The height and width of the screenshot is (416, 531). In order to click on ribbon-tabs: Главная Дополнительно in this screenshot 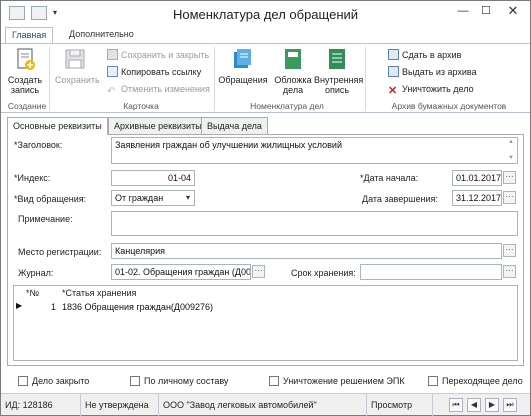, I will do `click(265, 35)`.